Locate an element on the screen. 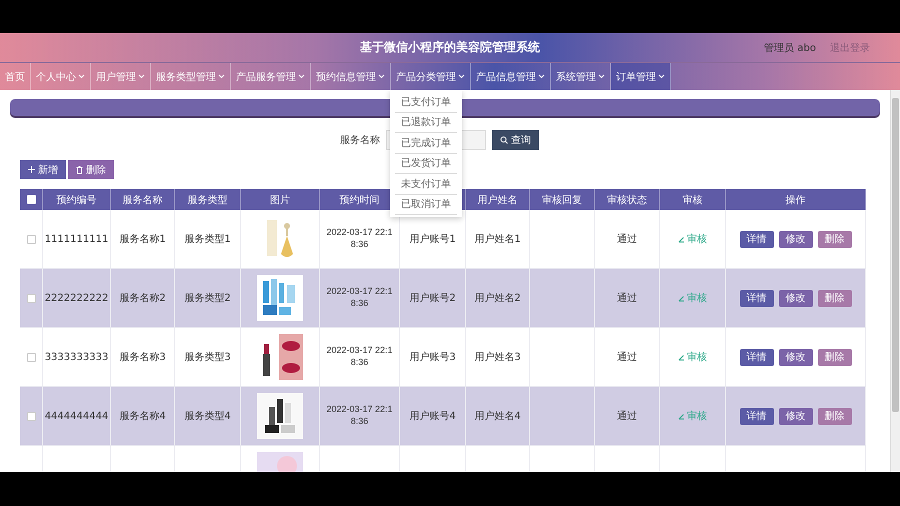 This screenshot has width=900, height=506. nav-label: 订单管理 is located at coordinates (636, 77).